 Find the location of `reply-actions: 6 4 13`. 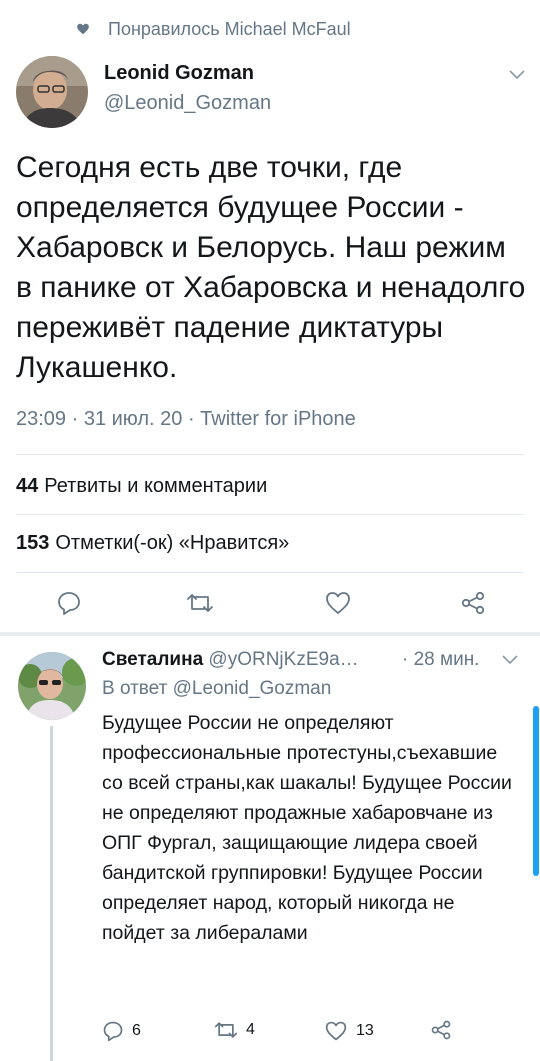

reply-actions: 6 4 13 is located at coordinates (270, 1035).